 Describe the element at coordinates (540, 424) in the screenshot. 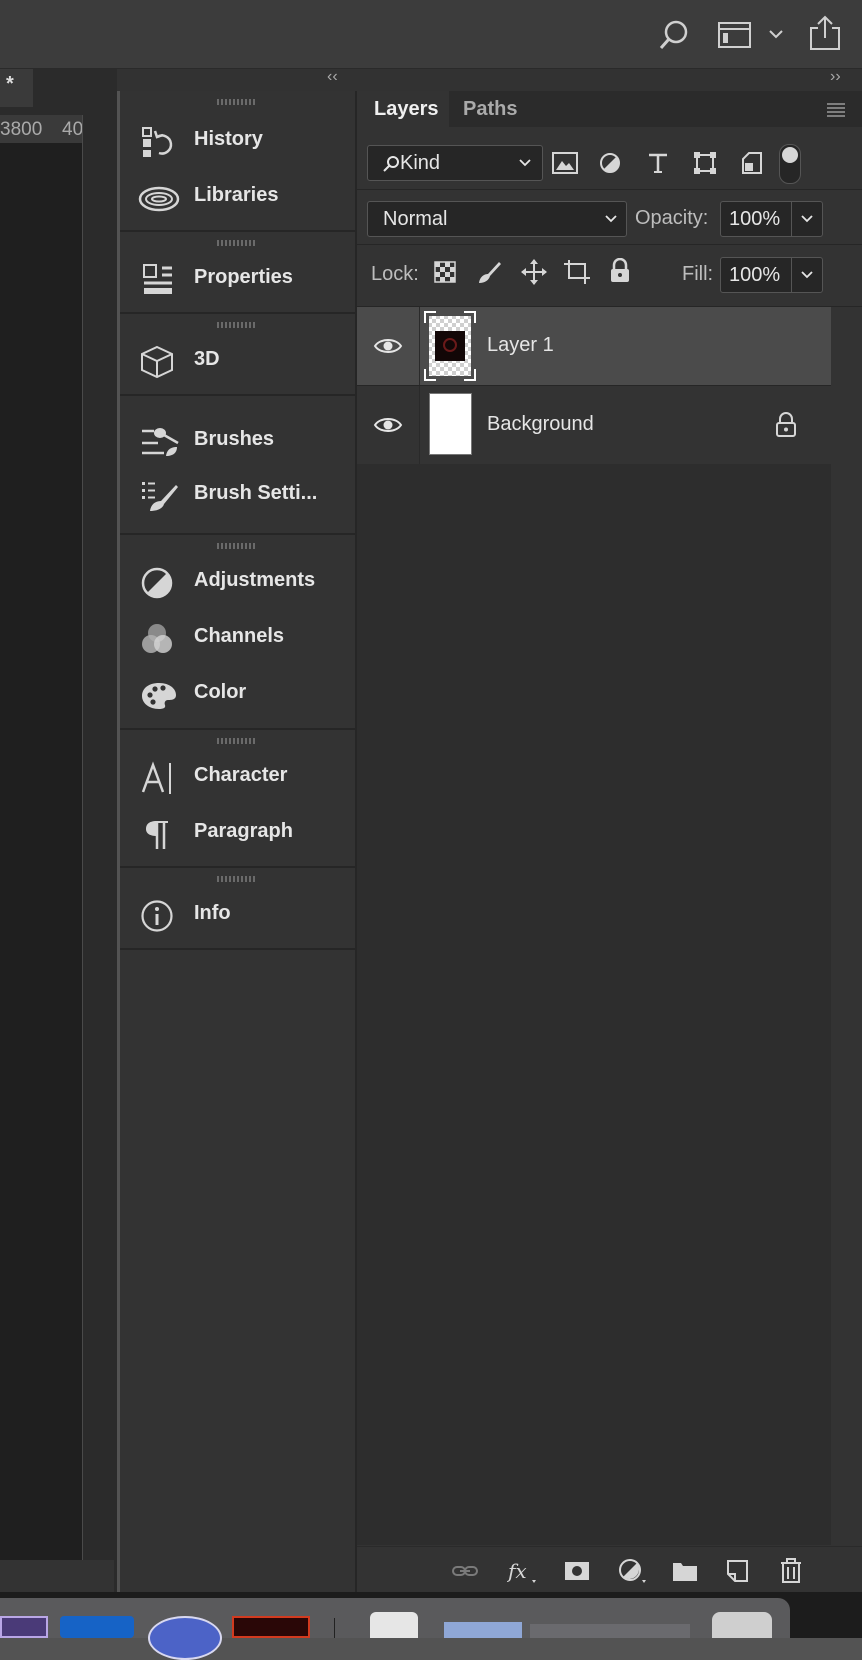

I see `layer-name: Background` at that location.